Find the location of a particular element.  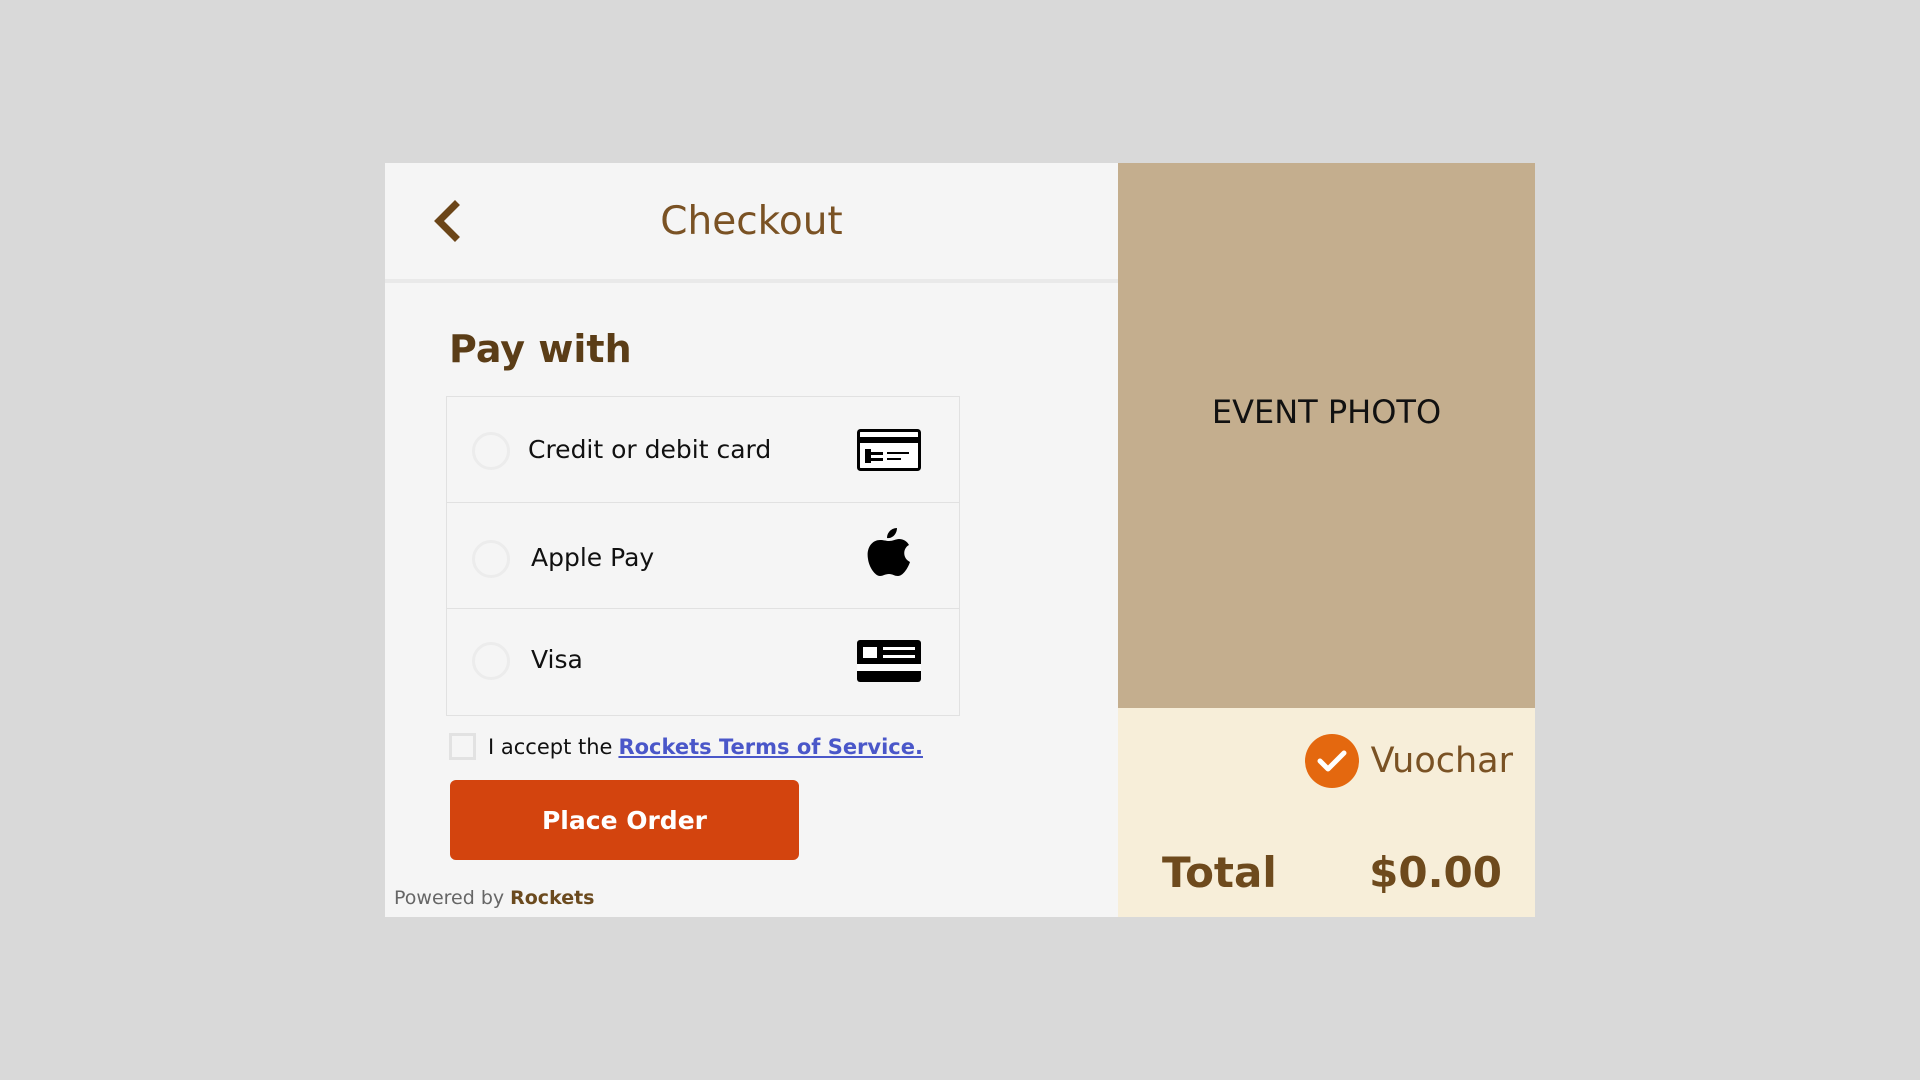

voucher: Vuochar is located at coordinates (1408, 761).